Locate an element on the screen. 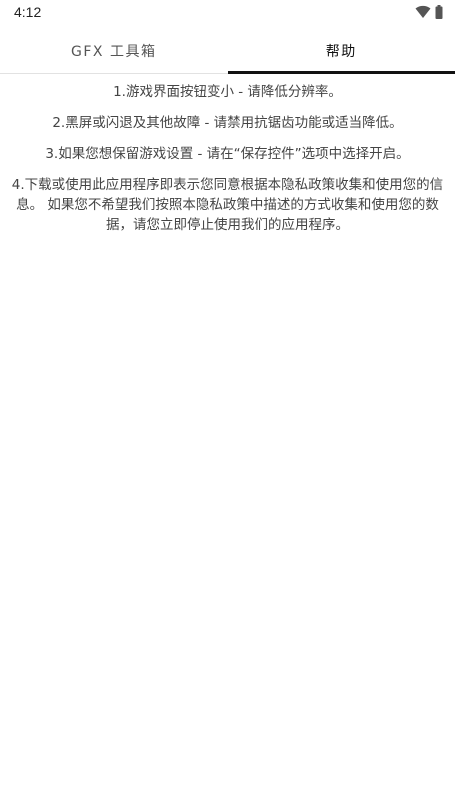 The width and height of the screenshot is (455, 808). status-icons is located at coordinates (429, 13).